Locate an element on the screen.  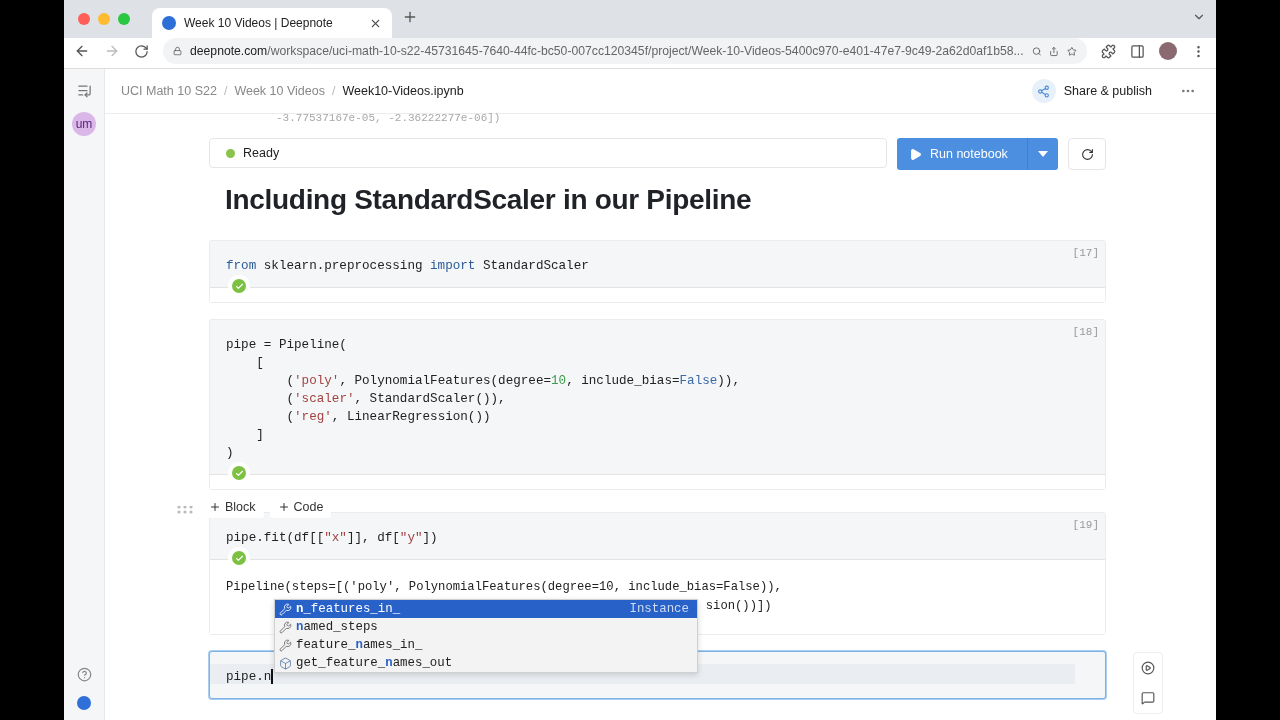
output-text: Pipeline(steps=[('poly', PolynomialFeatures(degree=10, include_bias=False)), is located at coordinates (504, 587).